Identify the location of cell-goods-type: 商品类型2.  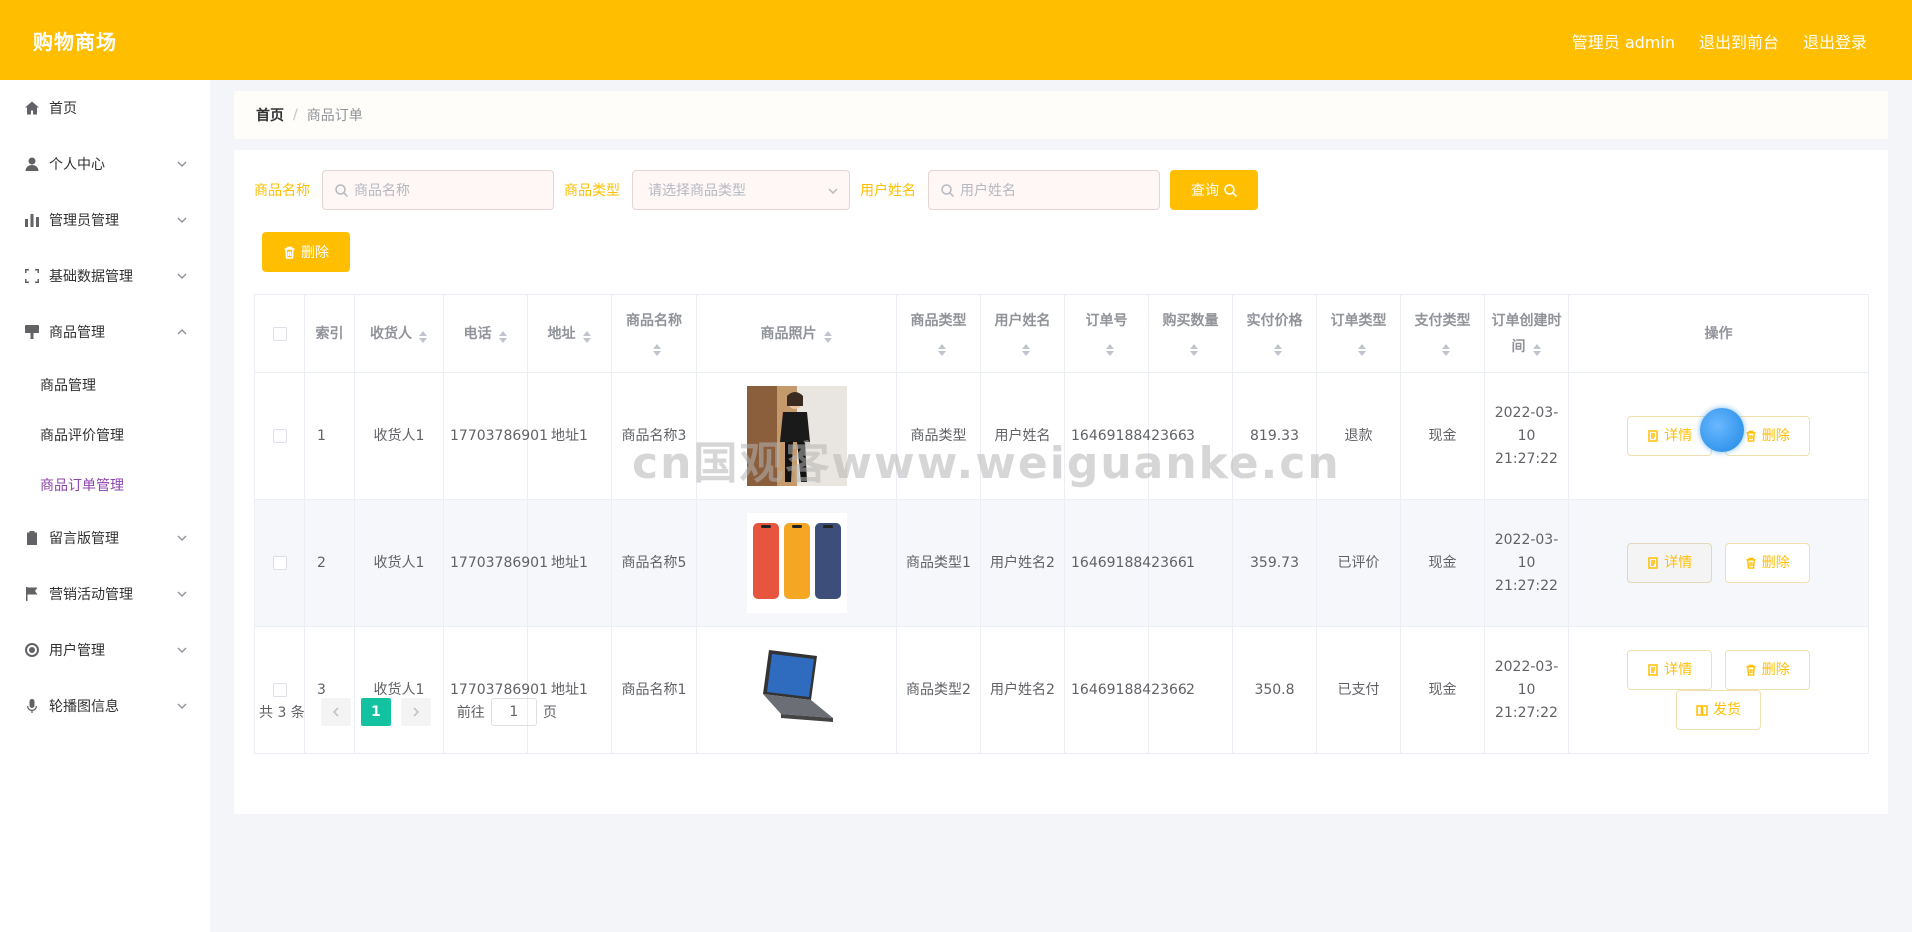
(938, 690).